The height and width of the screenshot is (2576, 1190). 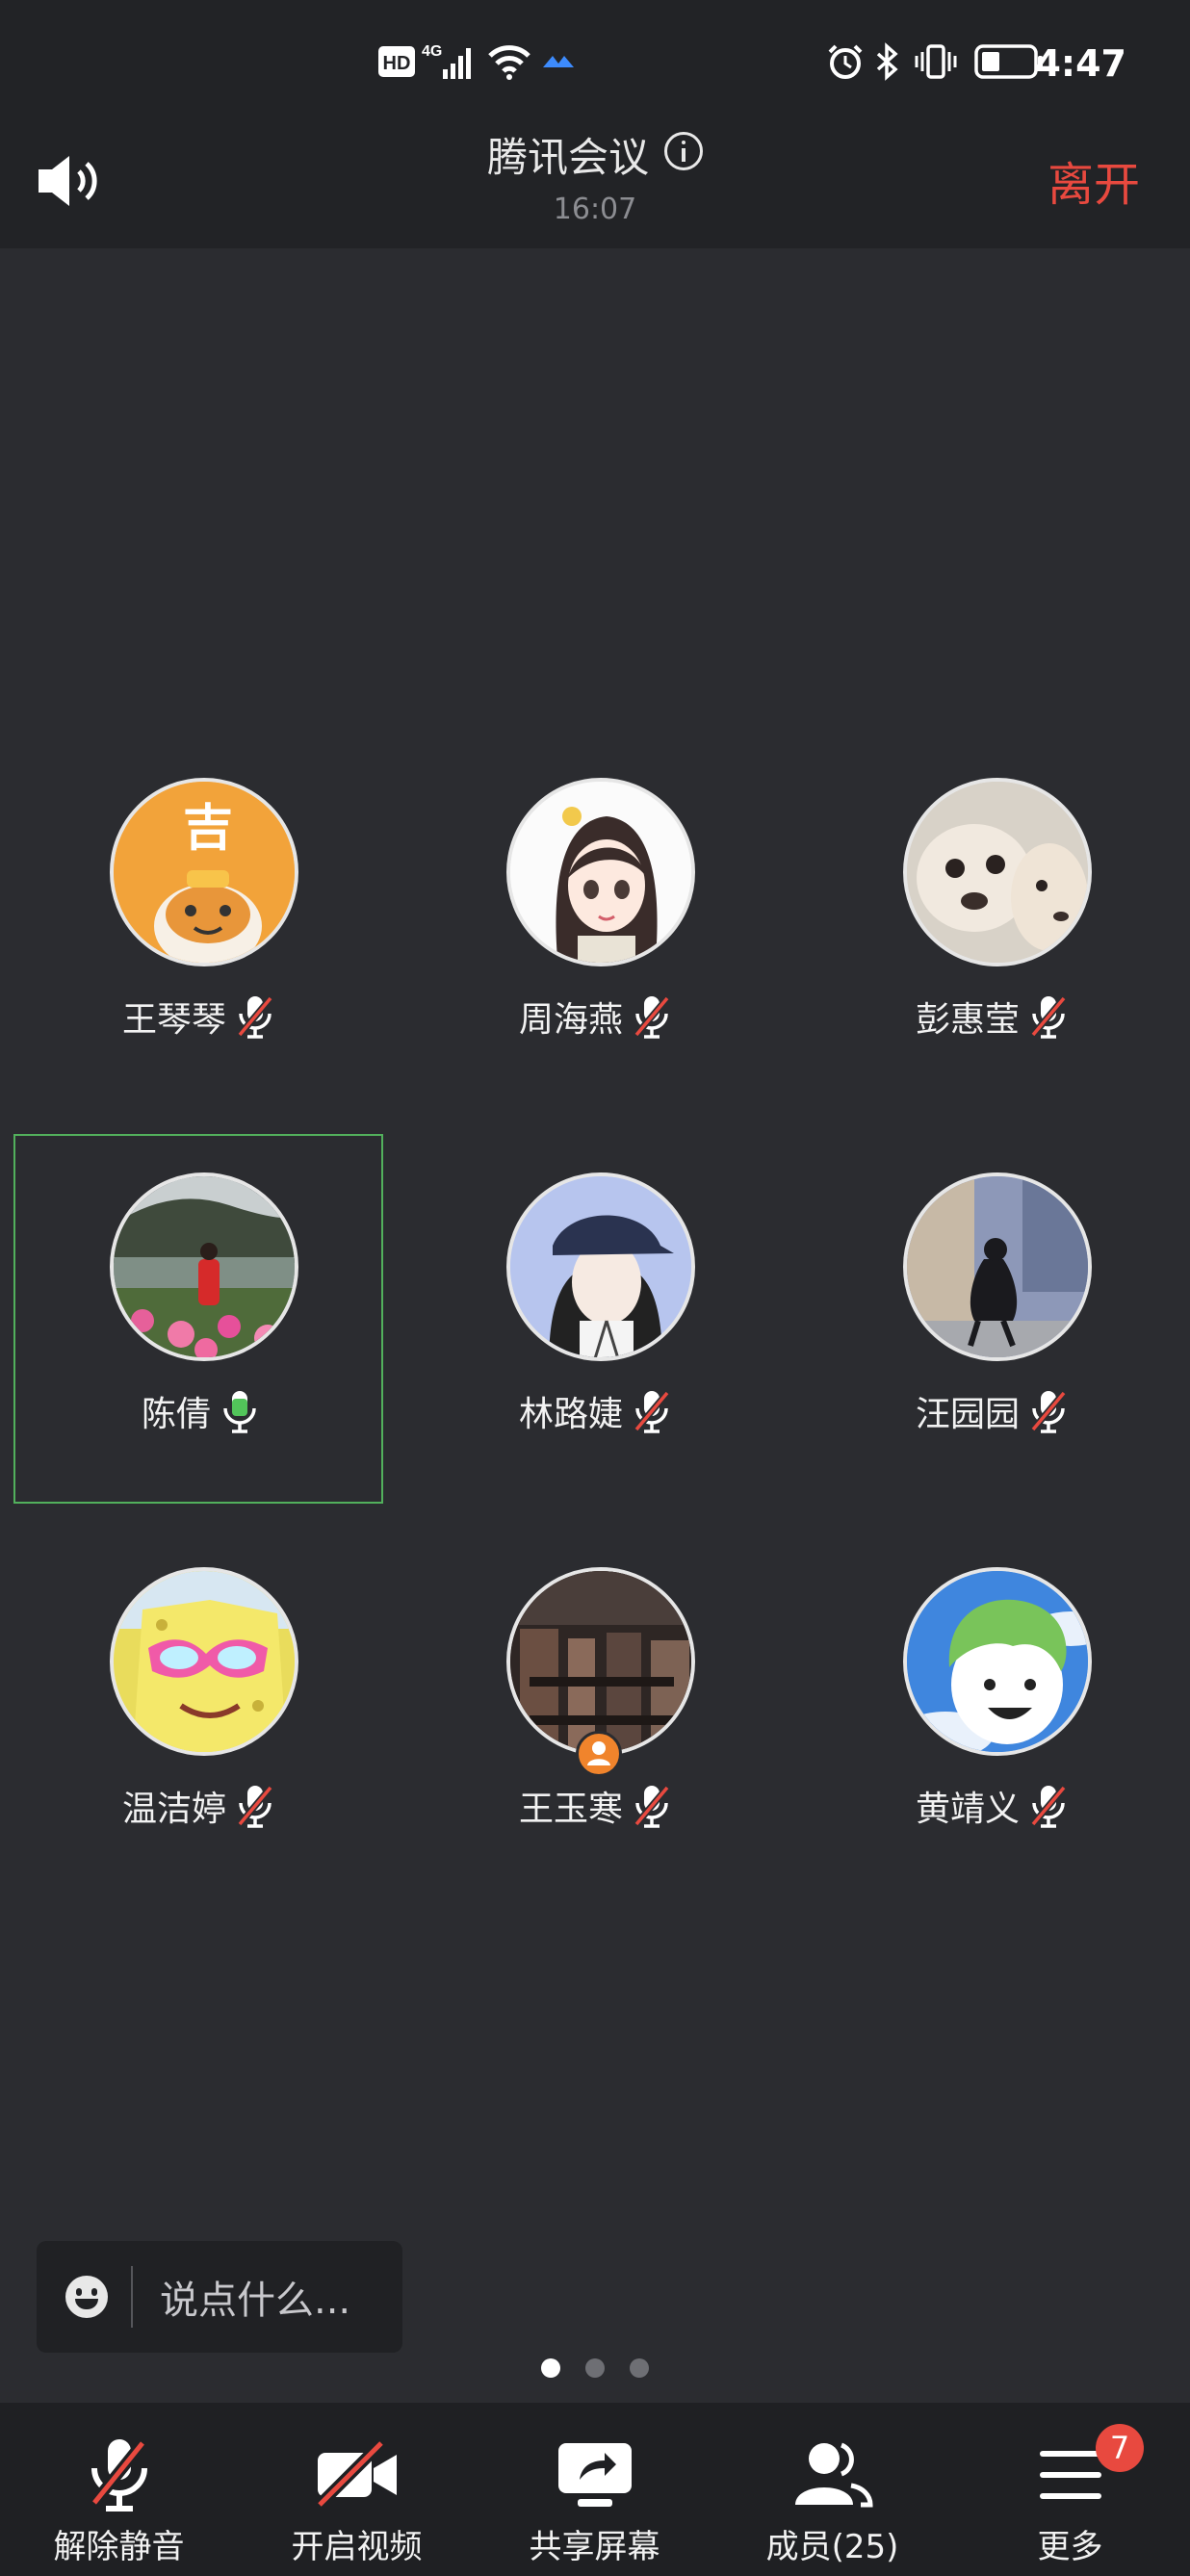 I want to click on participant-name-row: 林路婕, so click(x=595, y=1411).